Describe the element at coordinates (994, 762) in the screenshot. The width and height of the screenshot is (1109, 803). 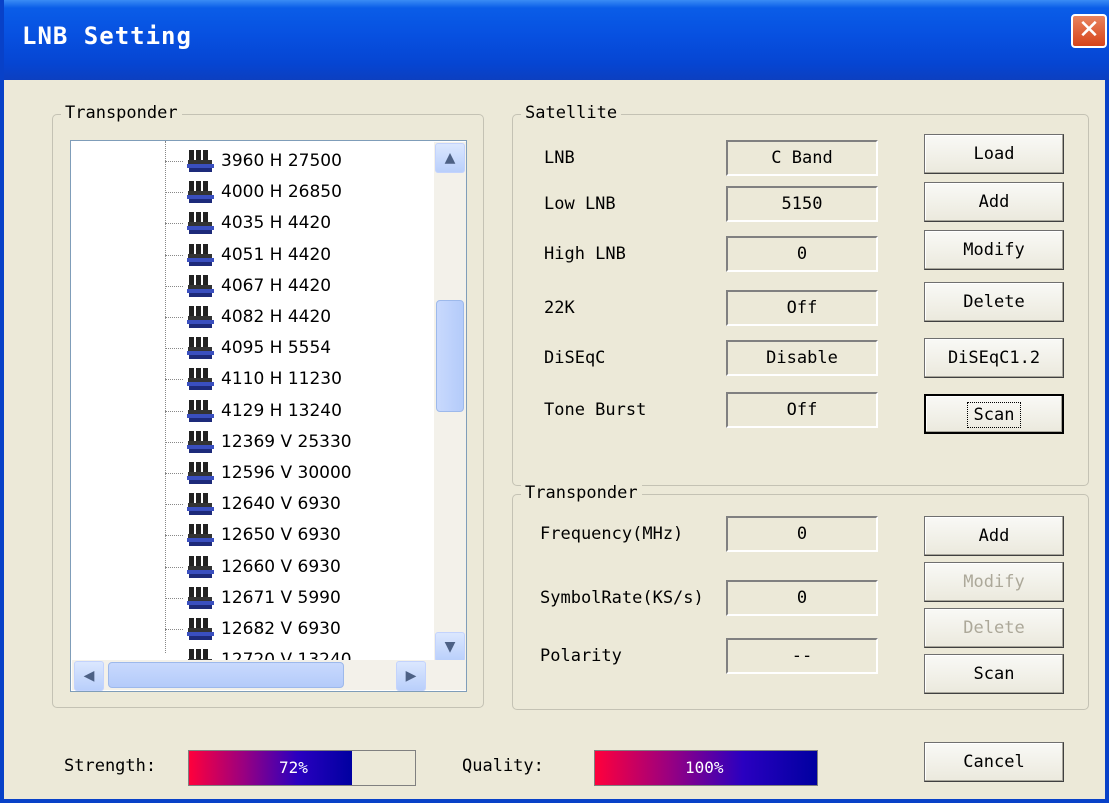
I see `cancel-button: Cancel` at that location.